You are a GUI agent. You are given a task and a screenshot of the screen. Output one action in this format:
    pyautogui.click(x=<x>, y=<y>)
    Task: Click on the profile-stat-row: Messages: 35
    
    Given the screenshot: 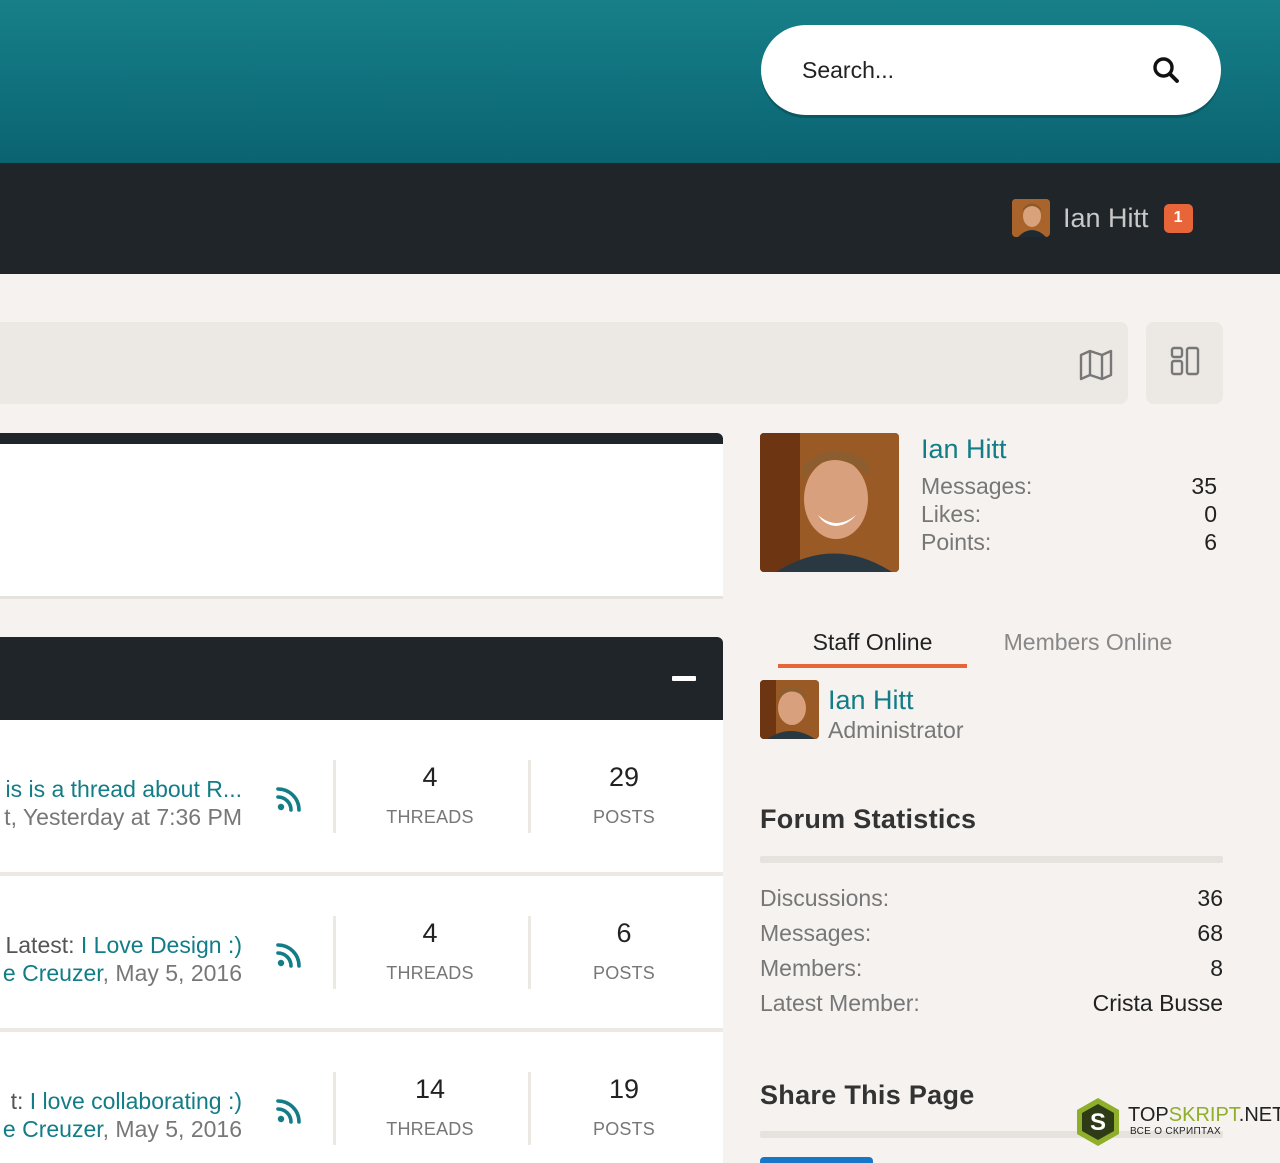 What is the action you would take?
    pyautogui.click(x=1069, y=486)
    